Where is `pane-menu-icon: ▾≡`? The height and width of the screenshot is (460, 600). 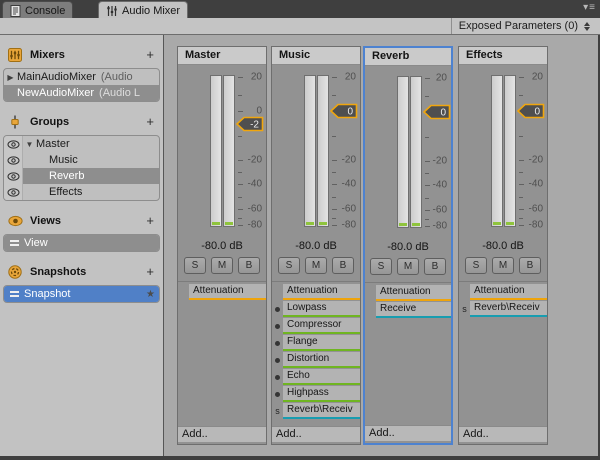
pane-menu-icon: ▾≡ is located at coordinates (589, 7).